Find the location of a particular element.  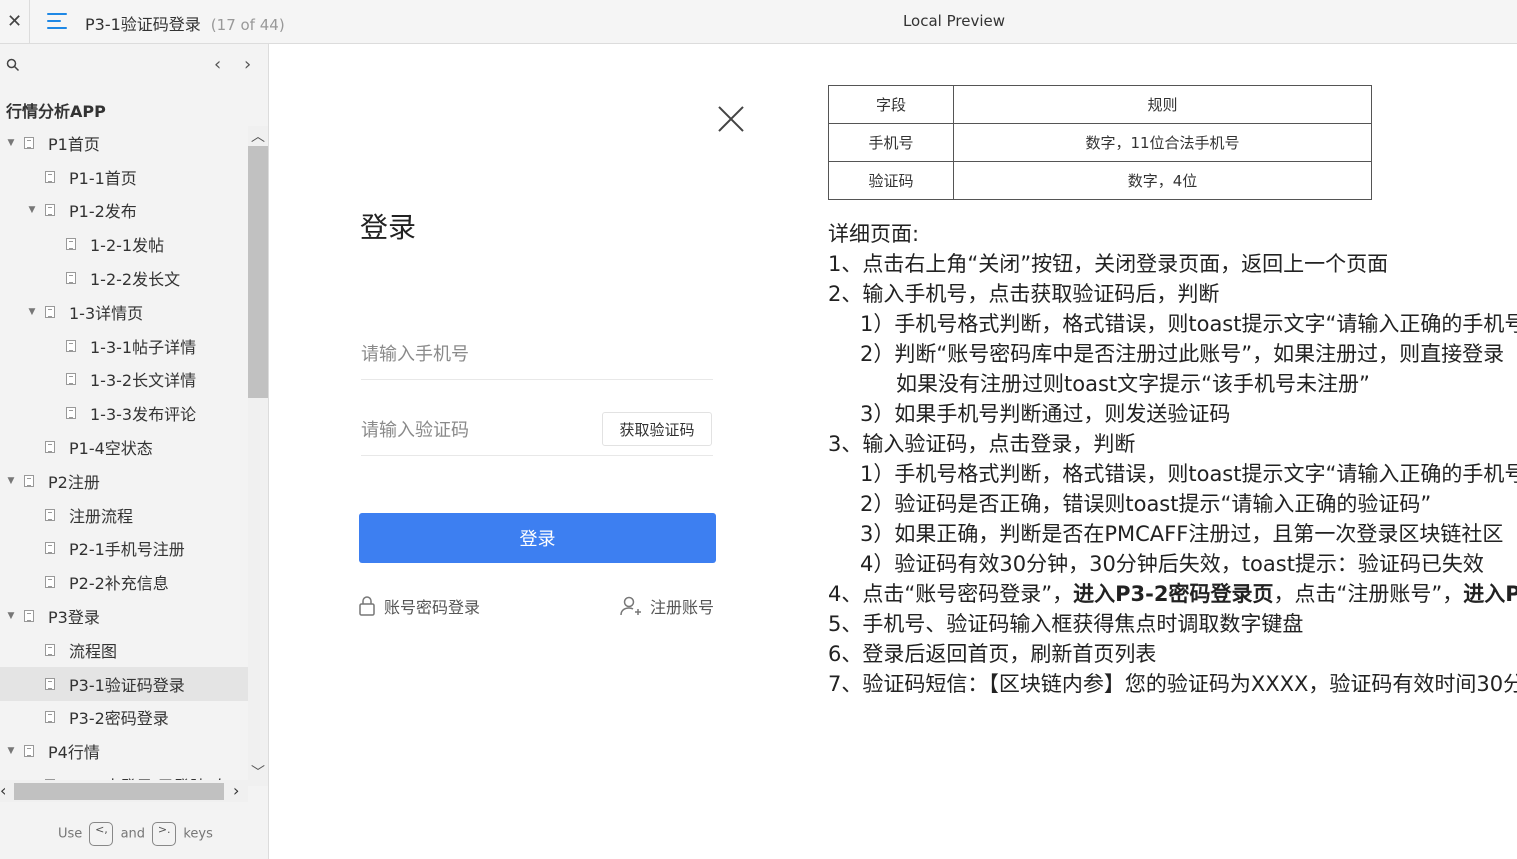

sidebar-item: P3-1验证码登录 is located at coordinates (124, 683).